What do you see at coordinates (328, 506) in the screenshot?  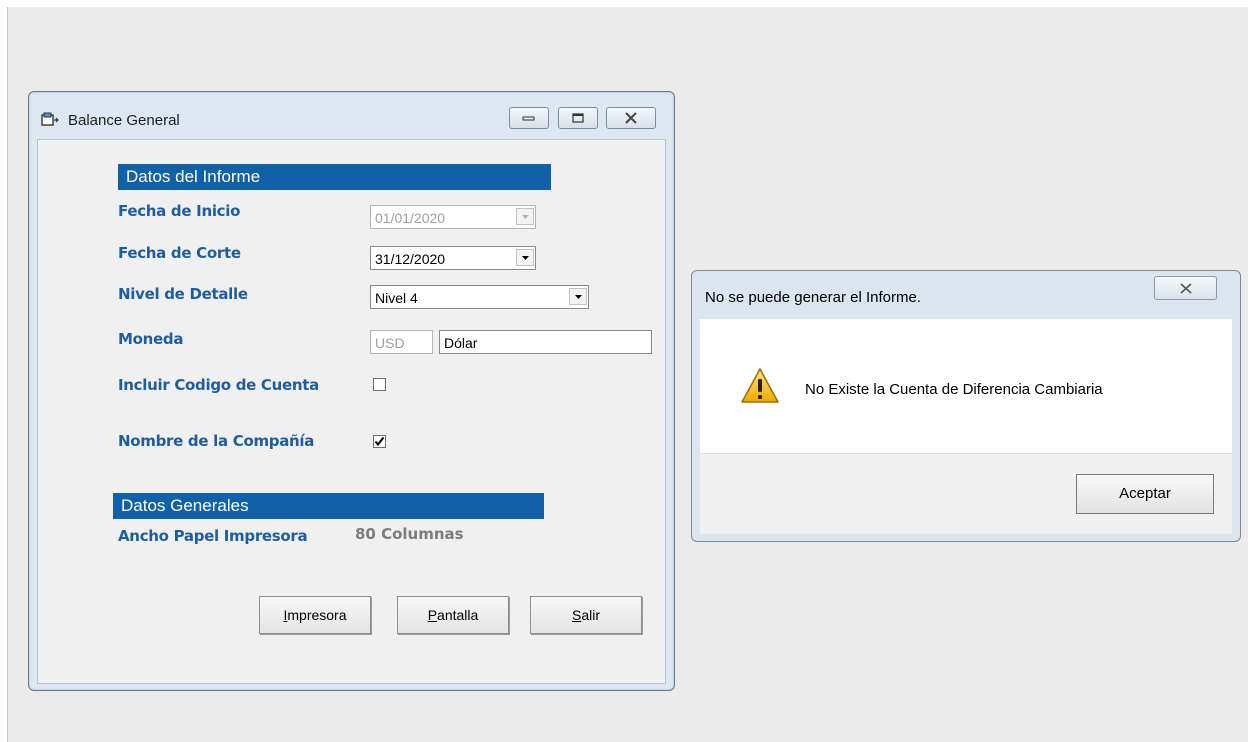 I see `section-header-datos-generales: Datos Generales` at bounding box center [328, 506].